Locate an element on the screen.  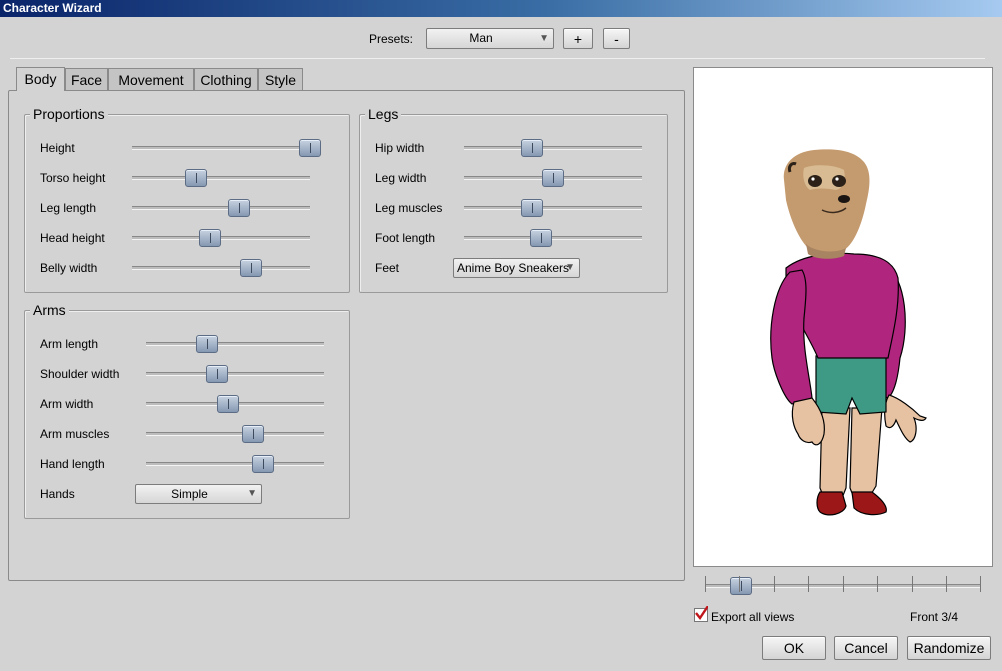
meerkat-right-eye-shine is located at coordinates (837, 179).